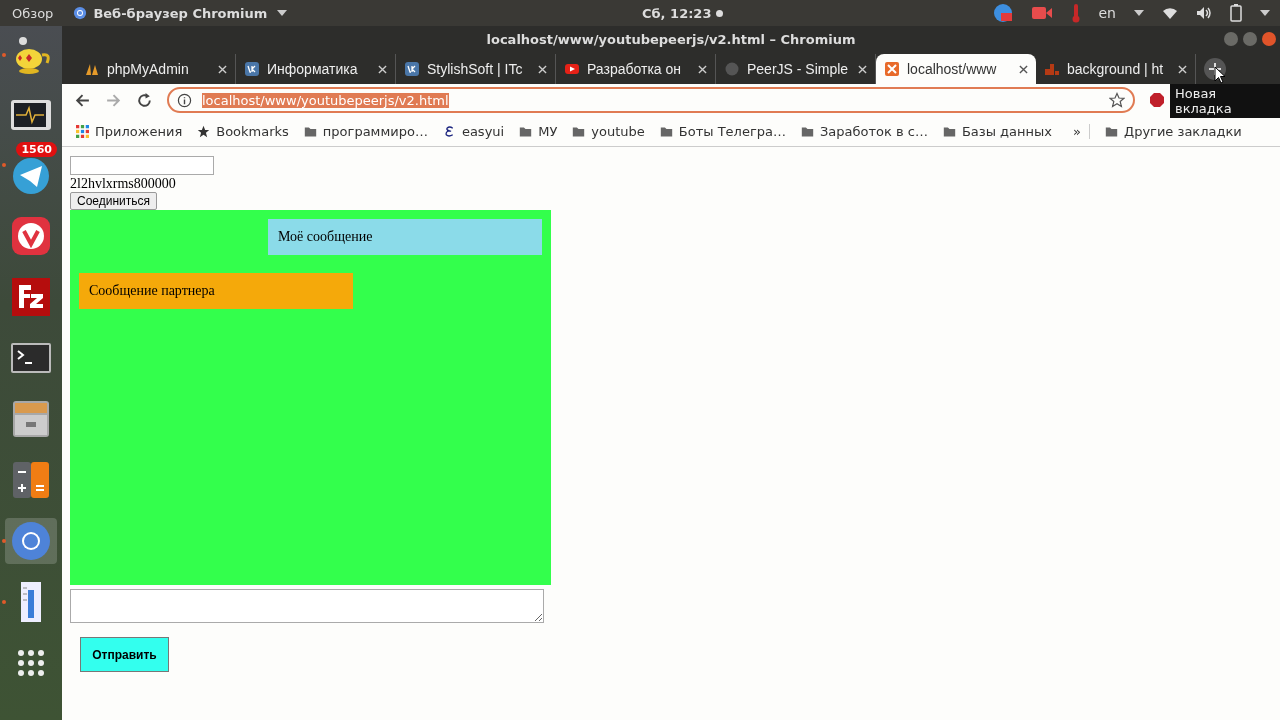 The height and width of the screenshot is (720, 1280). I want to click on star-icon, so click(204, 131).